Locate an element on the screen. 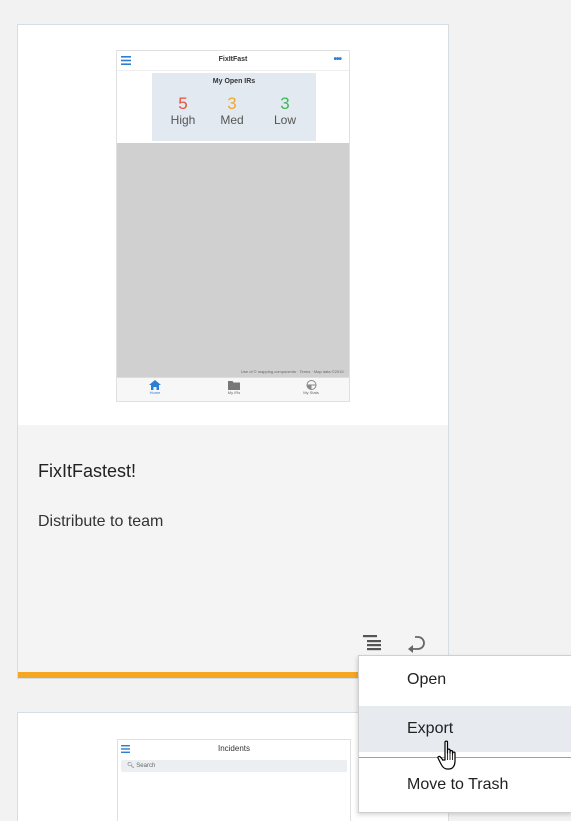 The width and height of the screenshot is (571, 821). more-icon: ••• is located at coordinates (337, 59).